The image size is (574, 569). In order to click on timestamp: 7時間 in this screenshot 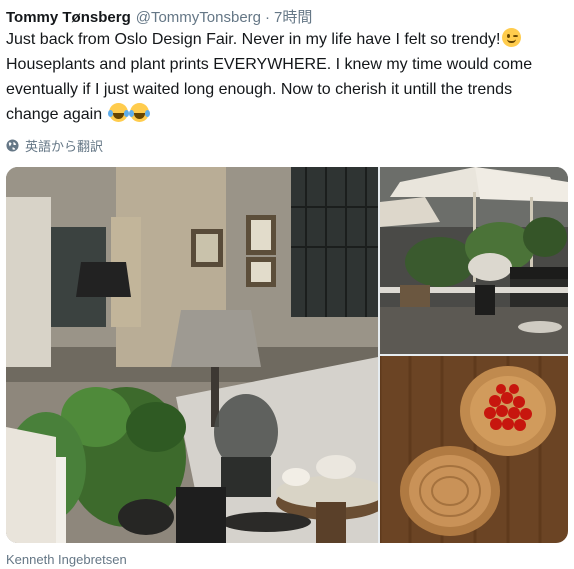, I will do `click(293, 16)`.